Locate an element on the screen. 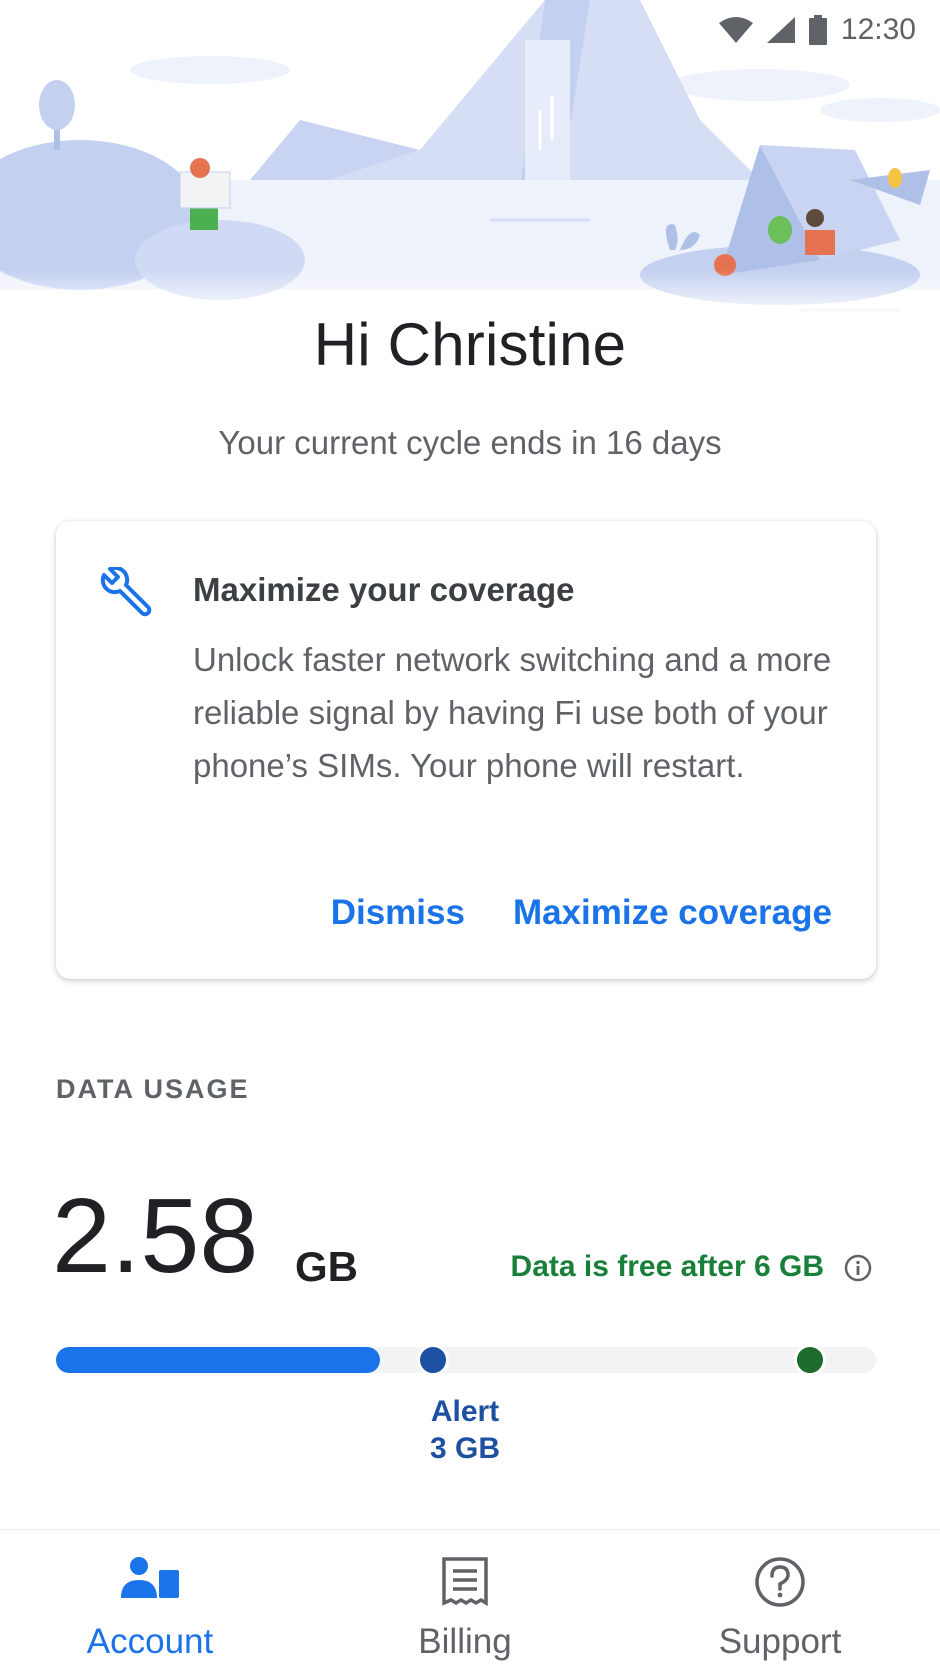 Image resolution: width=940 pixels, height=1677 pixels. nav-billing-label: Billing is located at coordinates (465, 1641).